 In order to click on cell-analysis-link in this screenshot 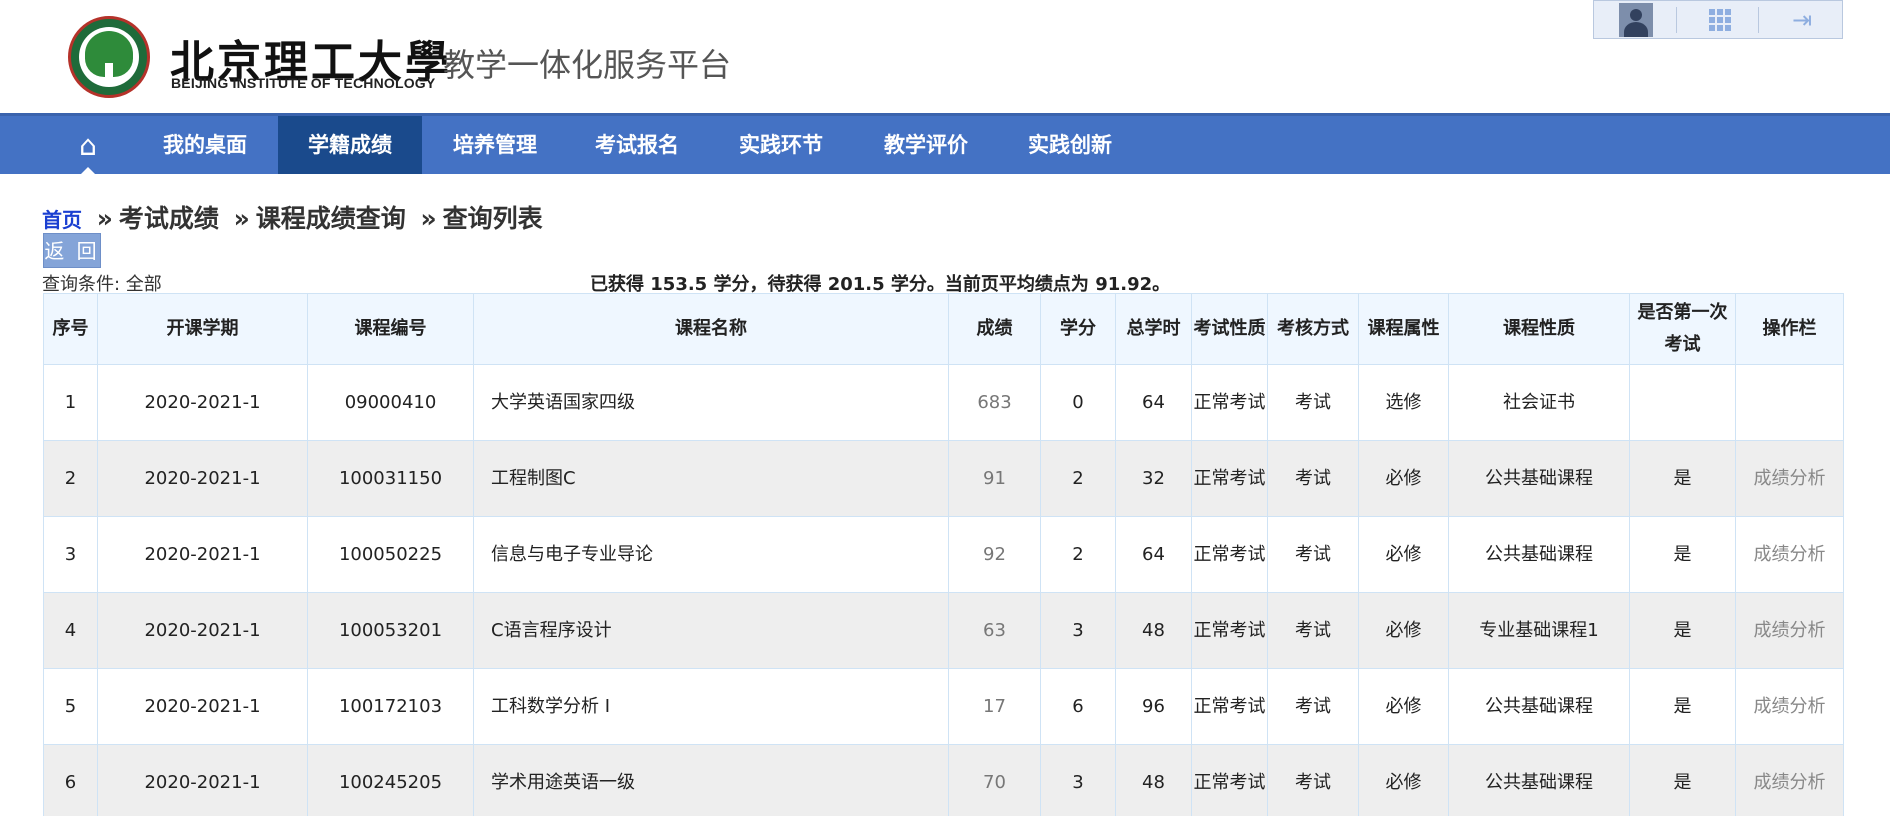, I will do `click(1789, 402)`.